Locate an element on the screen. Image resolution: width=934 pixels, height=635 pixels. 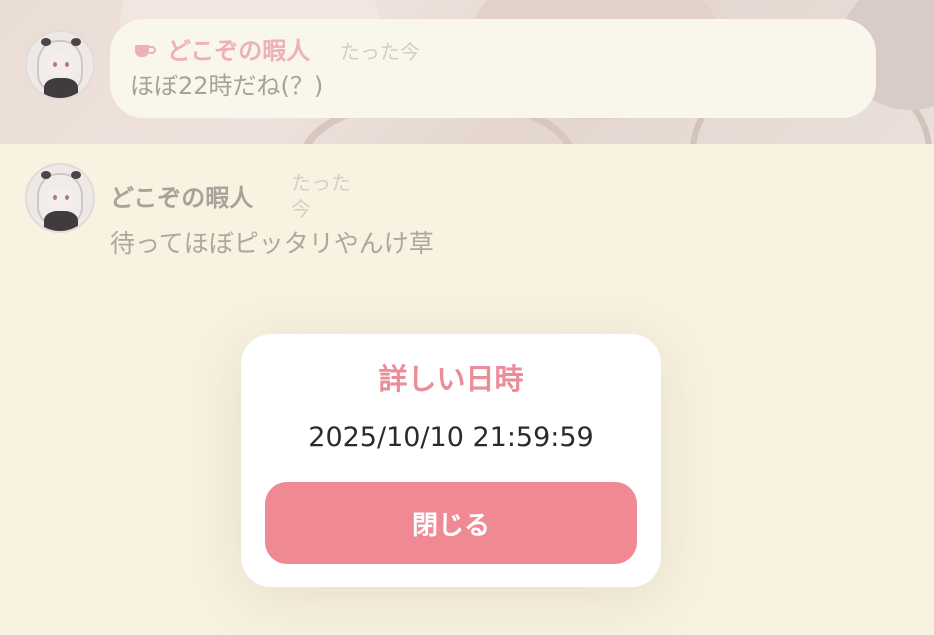
dialog-datetime: 2025/10/10 21:59:59 is located at coordinates (451, 437).